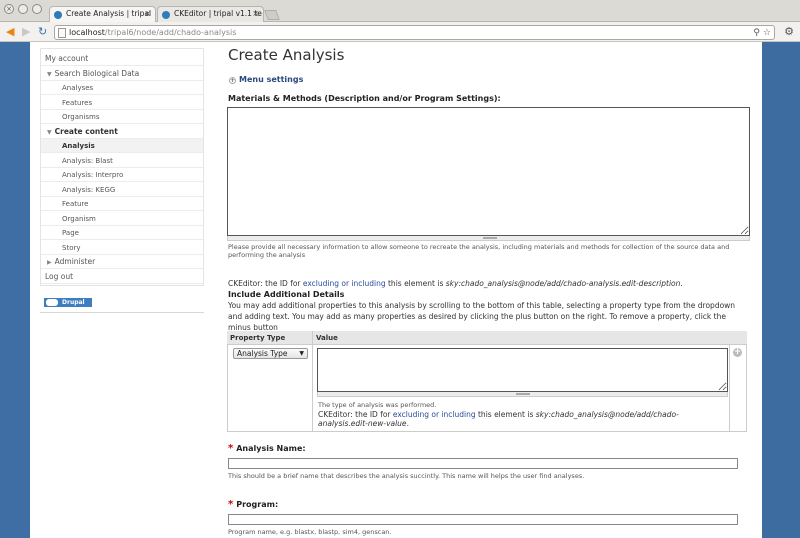 The height and width of the screenshot is (538, 800). Describe the element at coordinates (355, 414) in the screenshot. I see `ckeditor-note-prefix: CKEditor: the ID for` at that location.